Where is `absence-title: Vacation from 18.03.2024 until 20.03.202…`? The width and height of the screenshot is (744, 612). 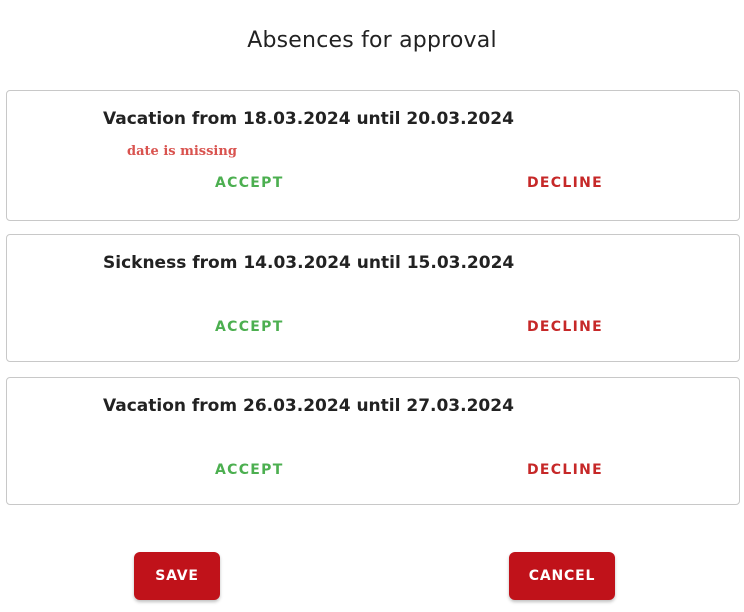
absence-title: Vacation from 18.03.2024 until 20.03.202… is located at coordinates (308, 119).